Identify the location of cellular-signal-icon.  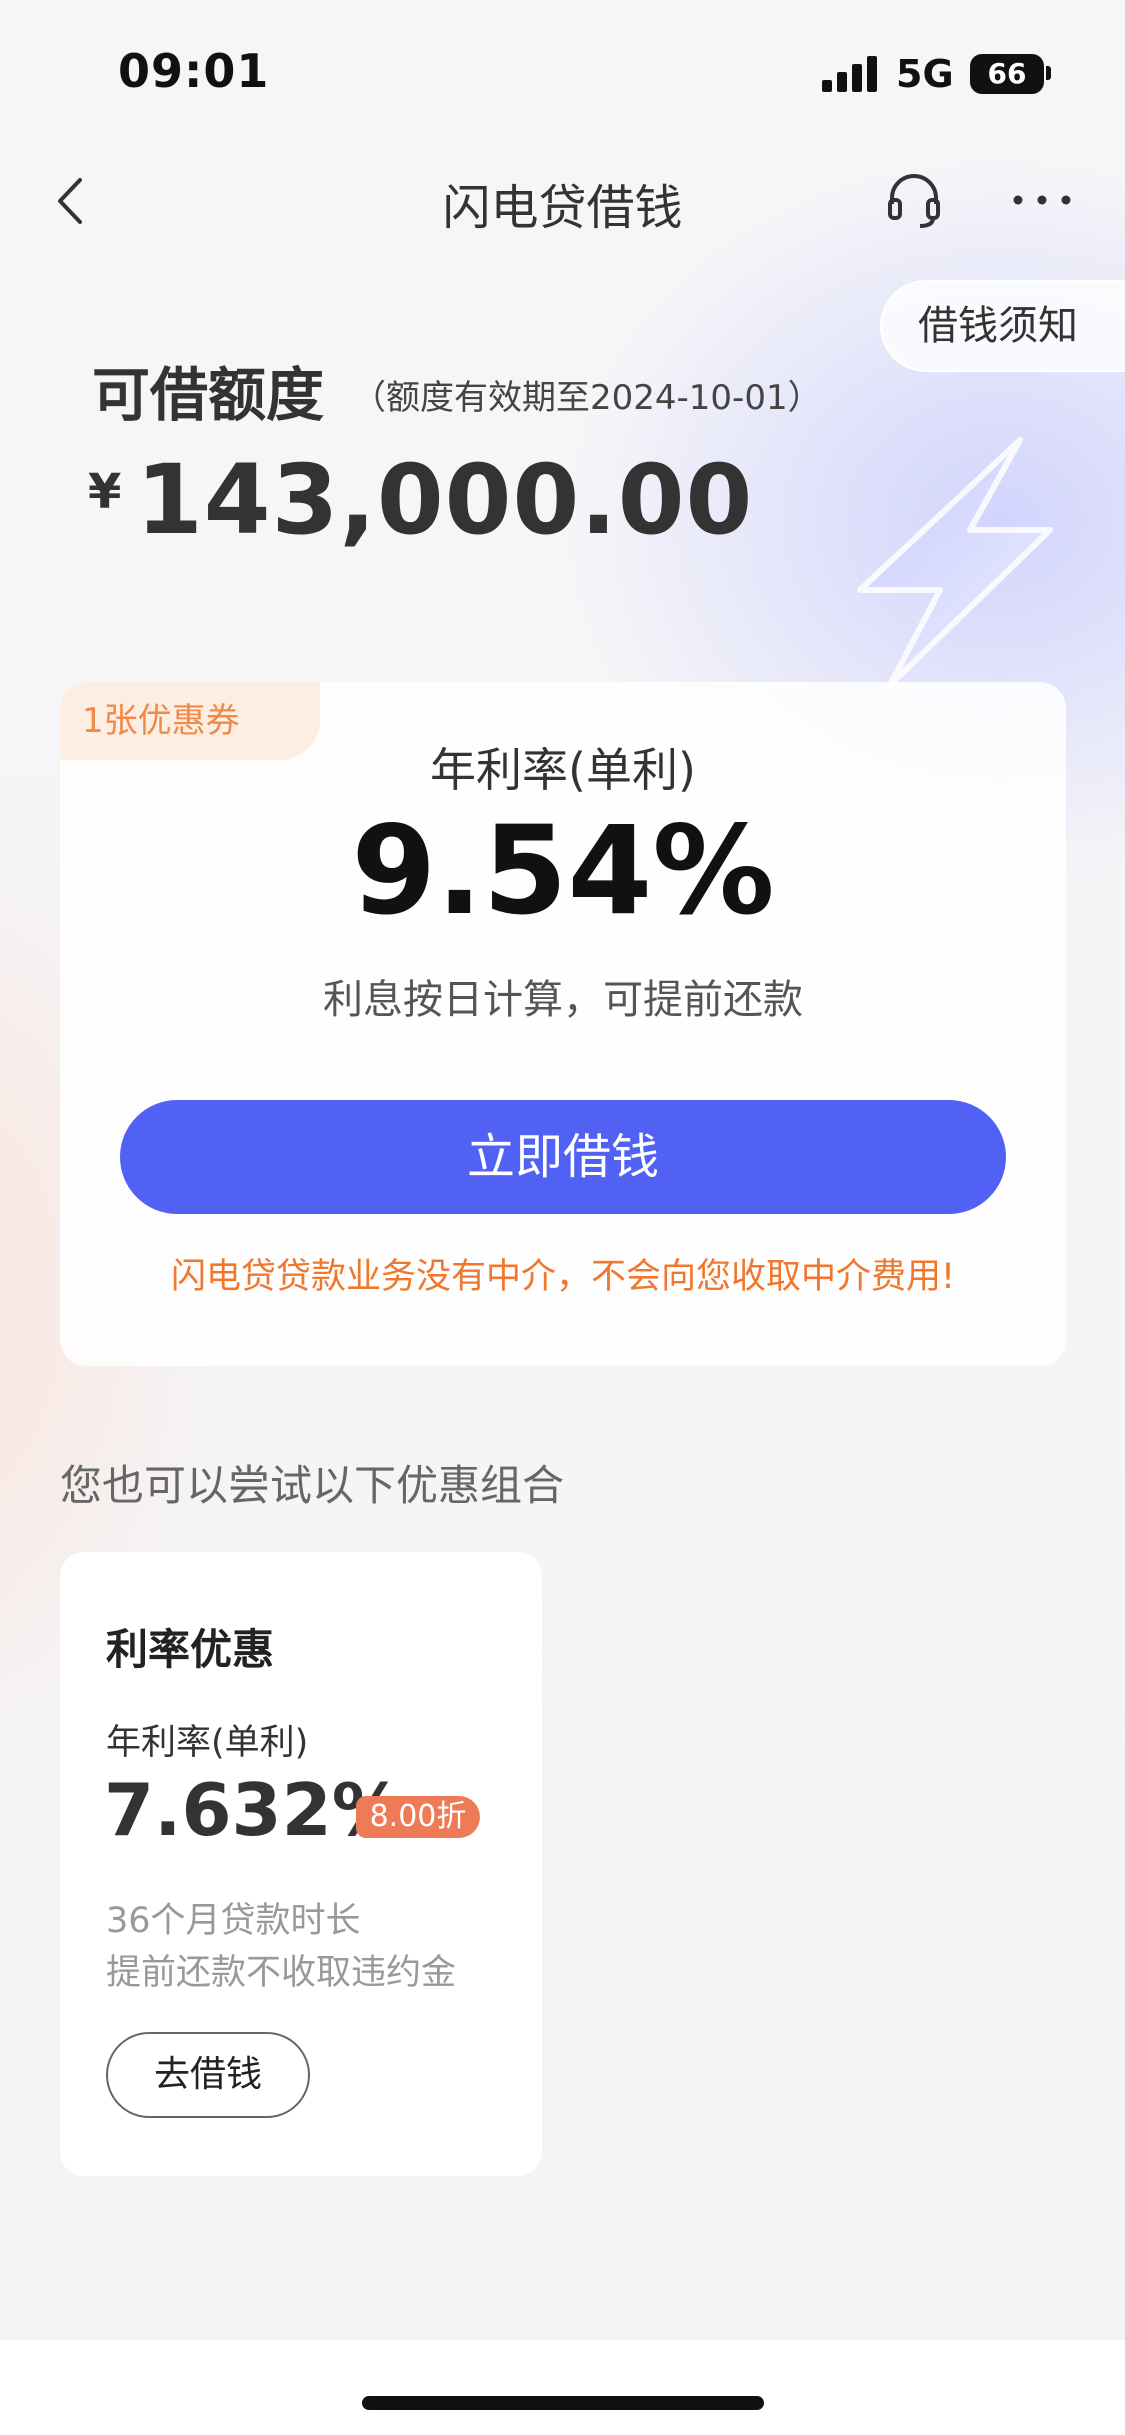
(852, 74).